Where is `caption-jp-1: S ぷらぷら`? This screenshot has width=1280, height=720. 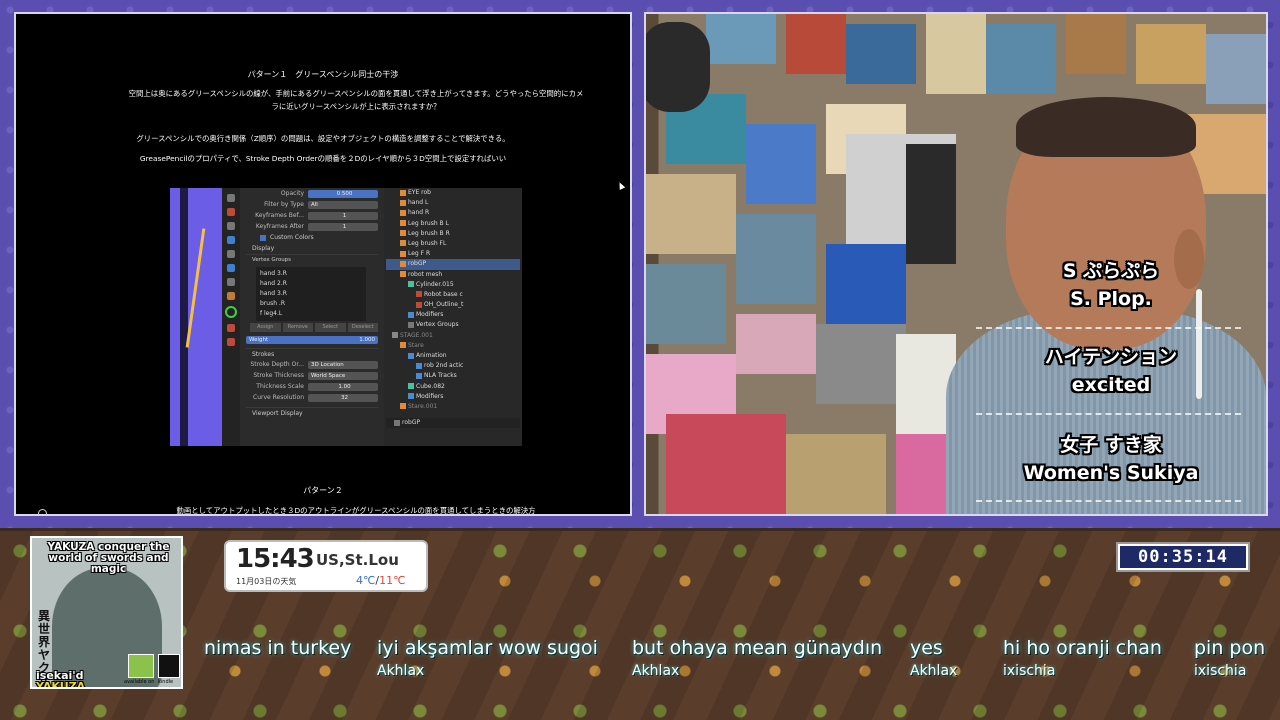
caption-jp-1: S ぷらぷら is located at coordinates (1111, 271).